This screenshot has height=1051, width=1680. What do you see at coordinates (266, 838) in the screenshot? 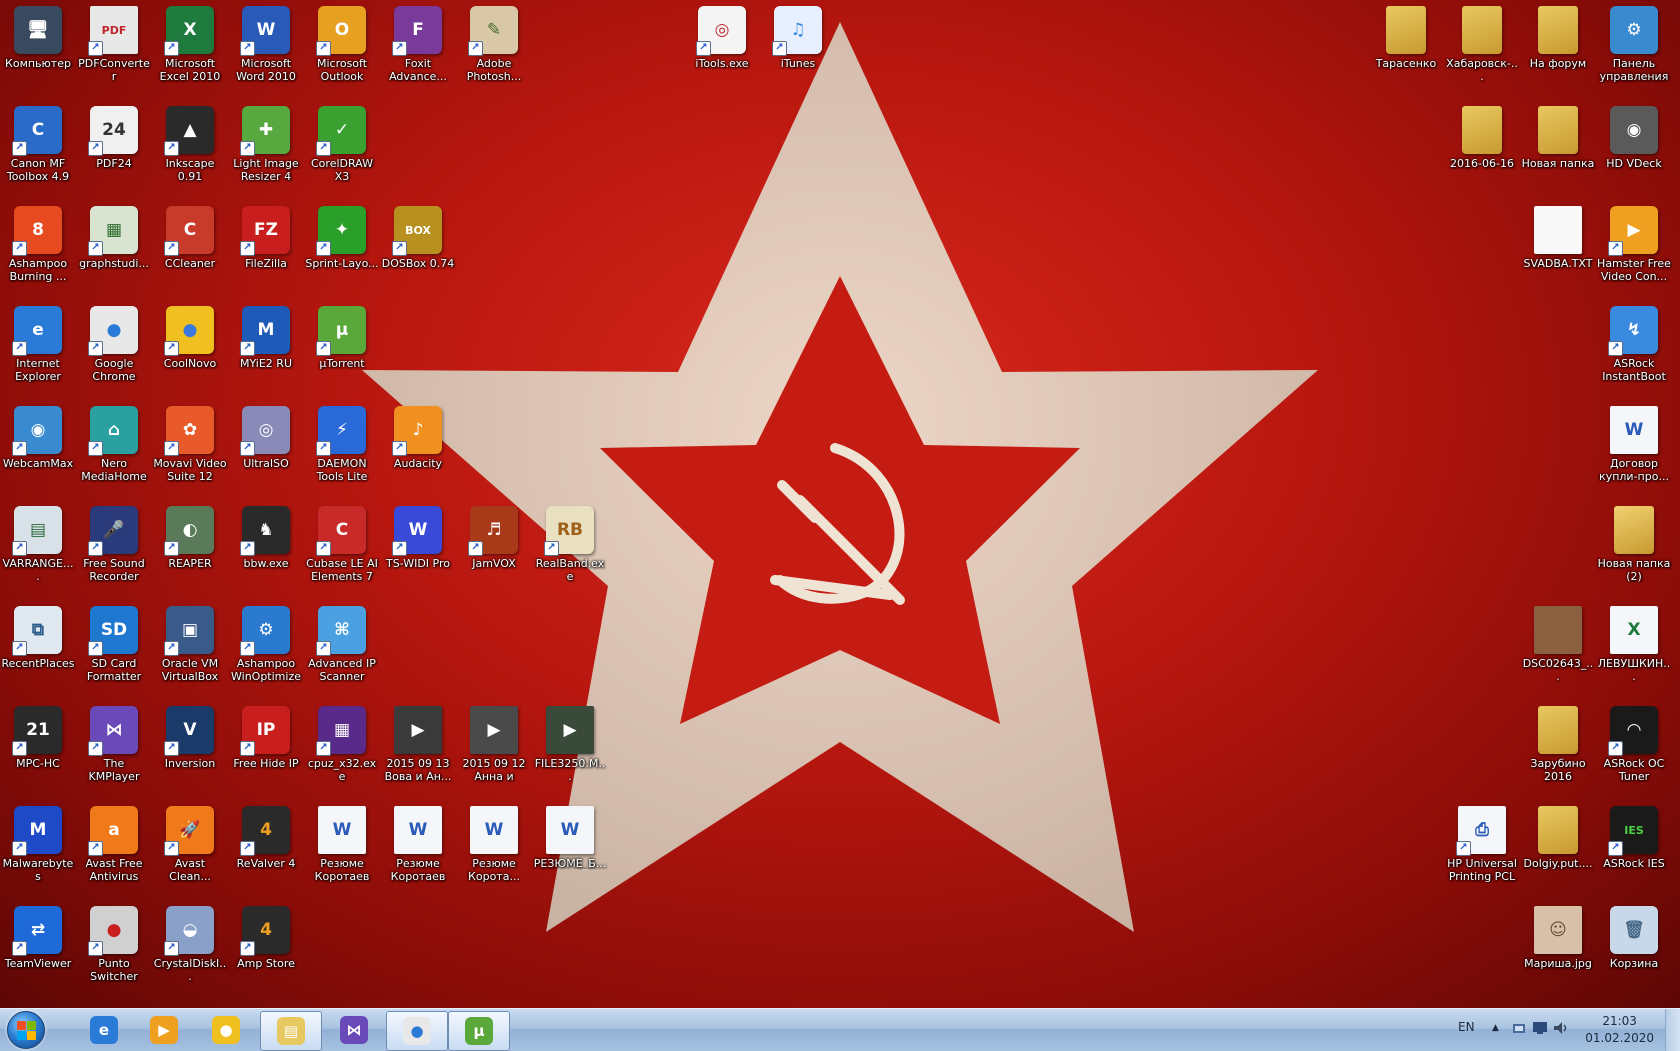
I see `desktop-icon-revalver-4: 4 ↗ ReValver 4` at bounding box center [266, 838].